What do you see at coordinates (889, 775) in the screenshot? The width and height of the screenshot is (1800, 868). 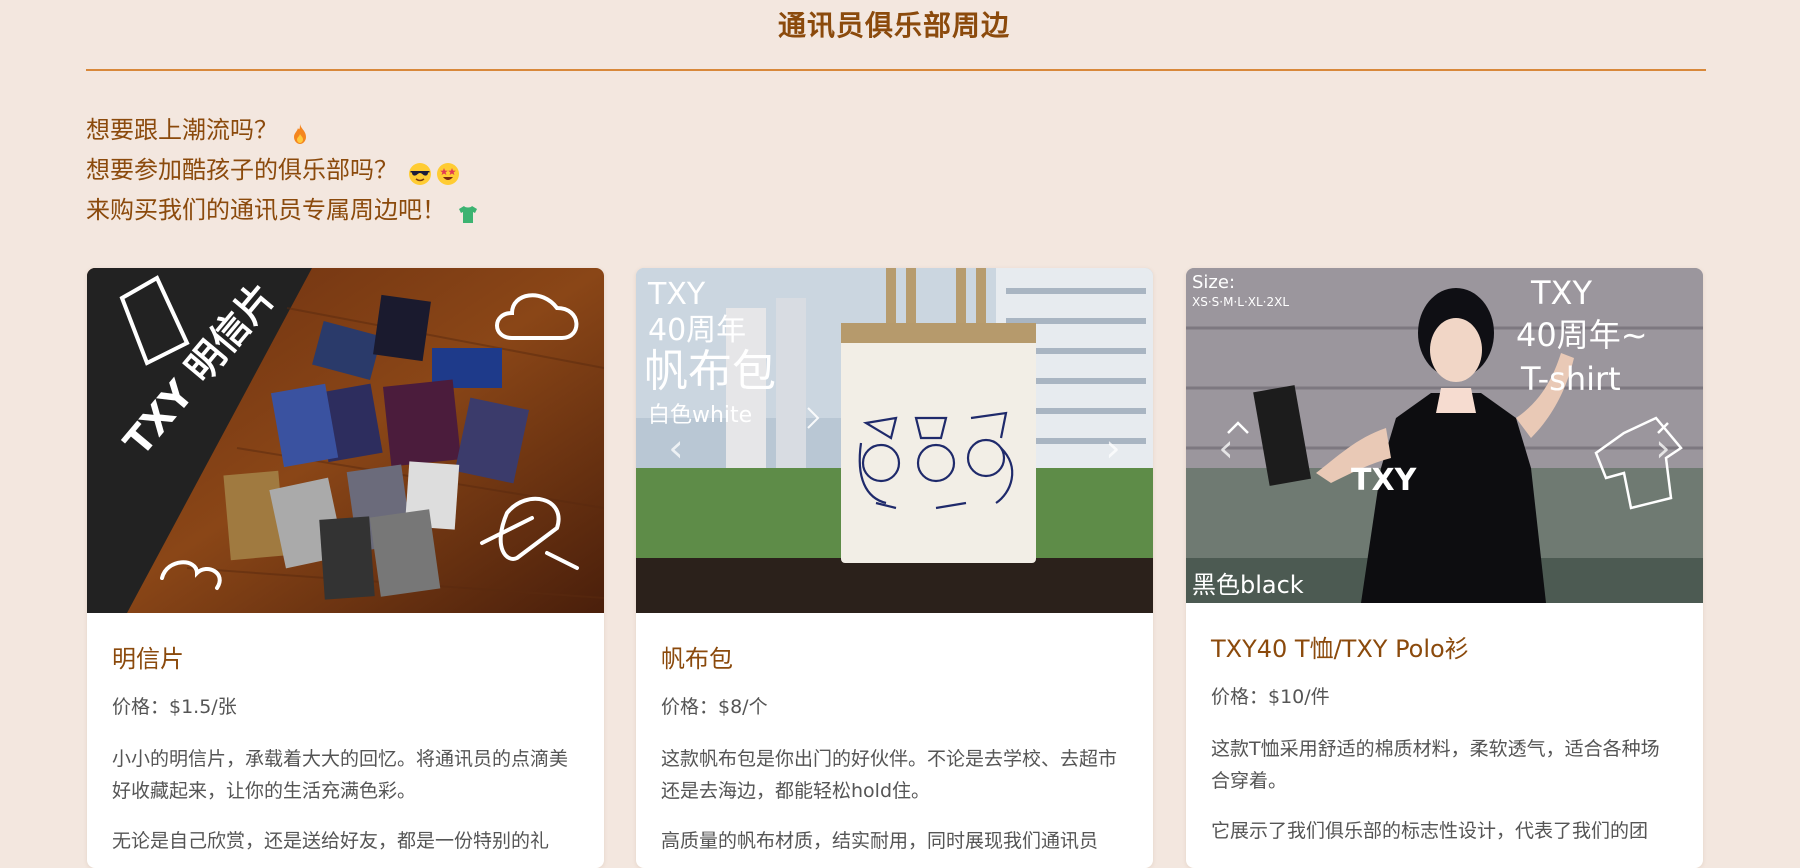 I see `product-description: 这款帆布包是你出门的好伙伴。不论是去学校、去超市还是去海边，都能轻松hold住。` at bounding box center [889, 775].